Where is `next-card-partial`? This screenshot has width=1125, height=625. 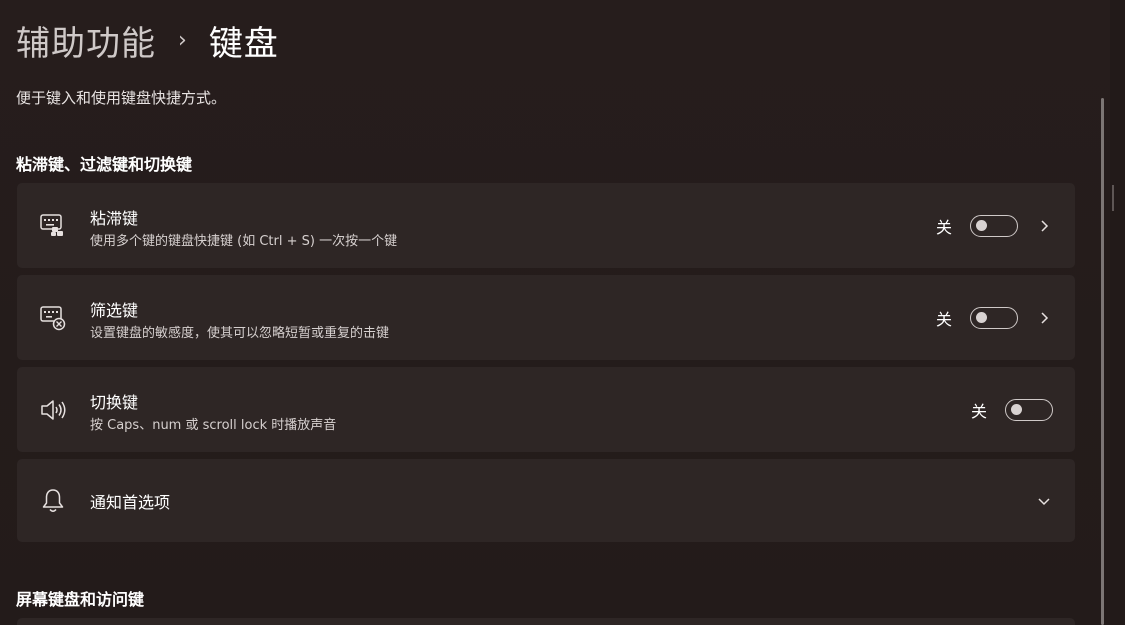
next-card-partial is located at coordinates (546, 621).